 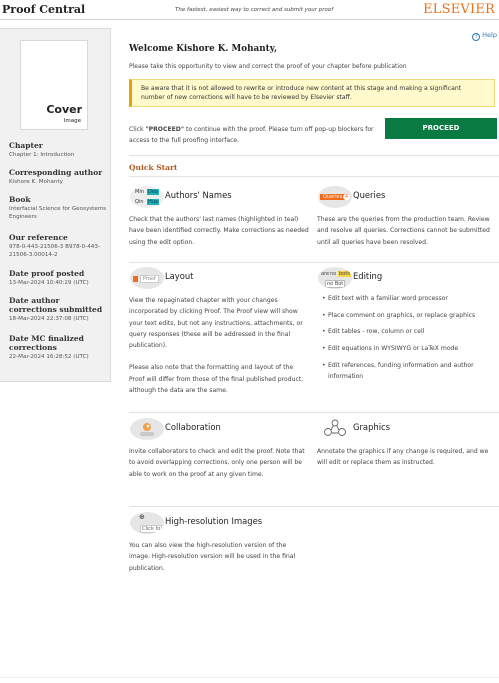 I want to click on icon-text-highlight: Hua, so click(x=153, y=202).